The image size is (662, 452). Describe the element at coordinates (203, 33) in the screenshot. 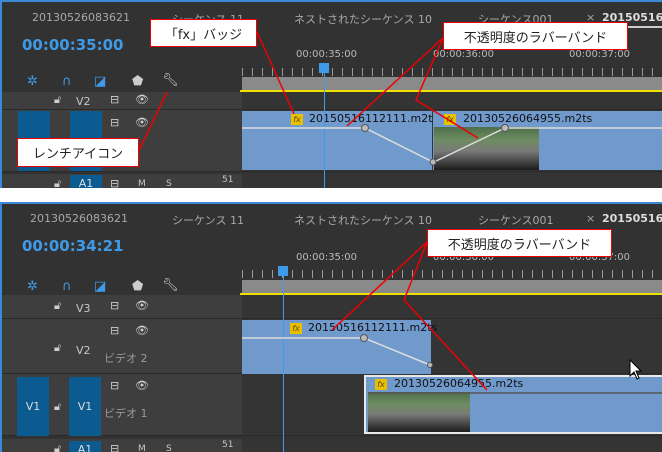

I see `callout-fx-badge: 「fx」バッジ` at that location.